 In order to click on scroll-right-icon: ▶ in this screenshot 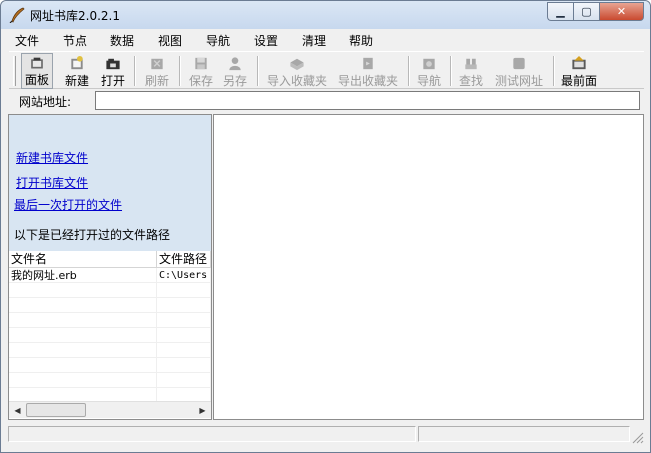, I will do `click(202, 410)`.